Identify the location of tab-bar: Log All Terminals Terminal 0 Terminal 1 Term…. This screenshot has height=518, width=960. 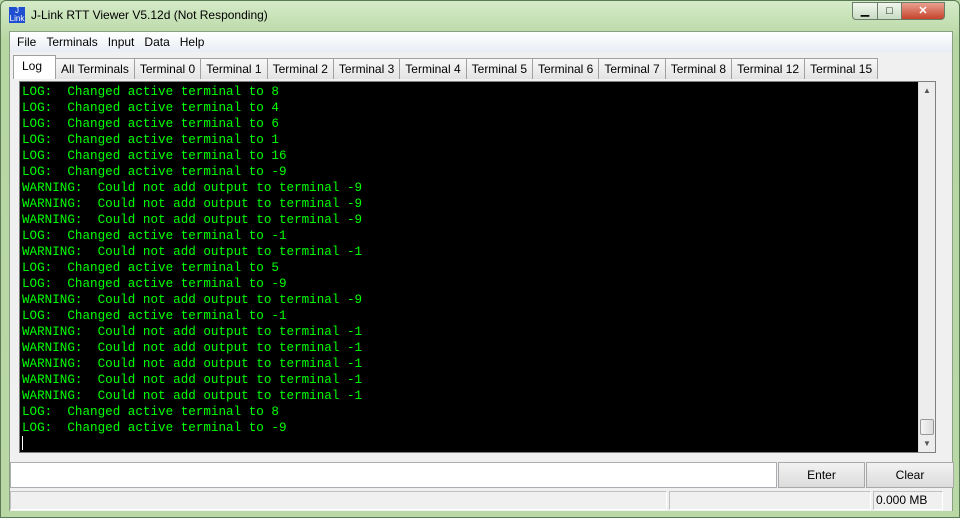
(446, 67).